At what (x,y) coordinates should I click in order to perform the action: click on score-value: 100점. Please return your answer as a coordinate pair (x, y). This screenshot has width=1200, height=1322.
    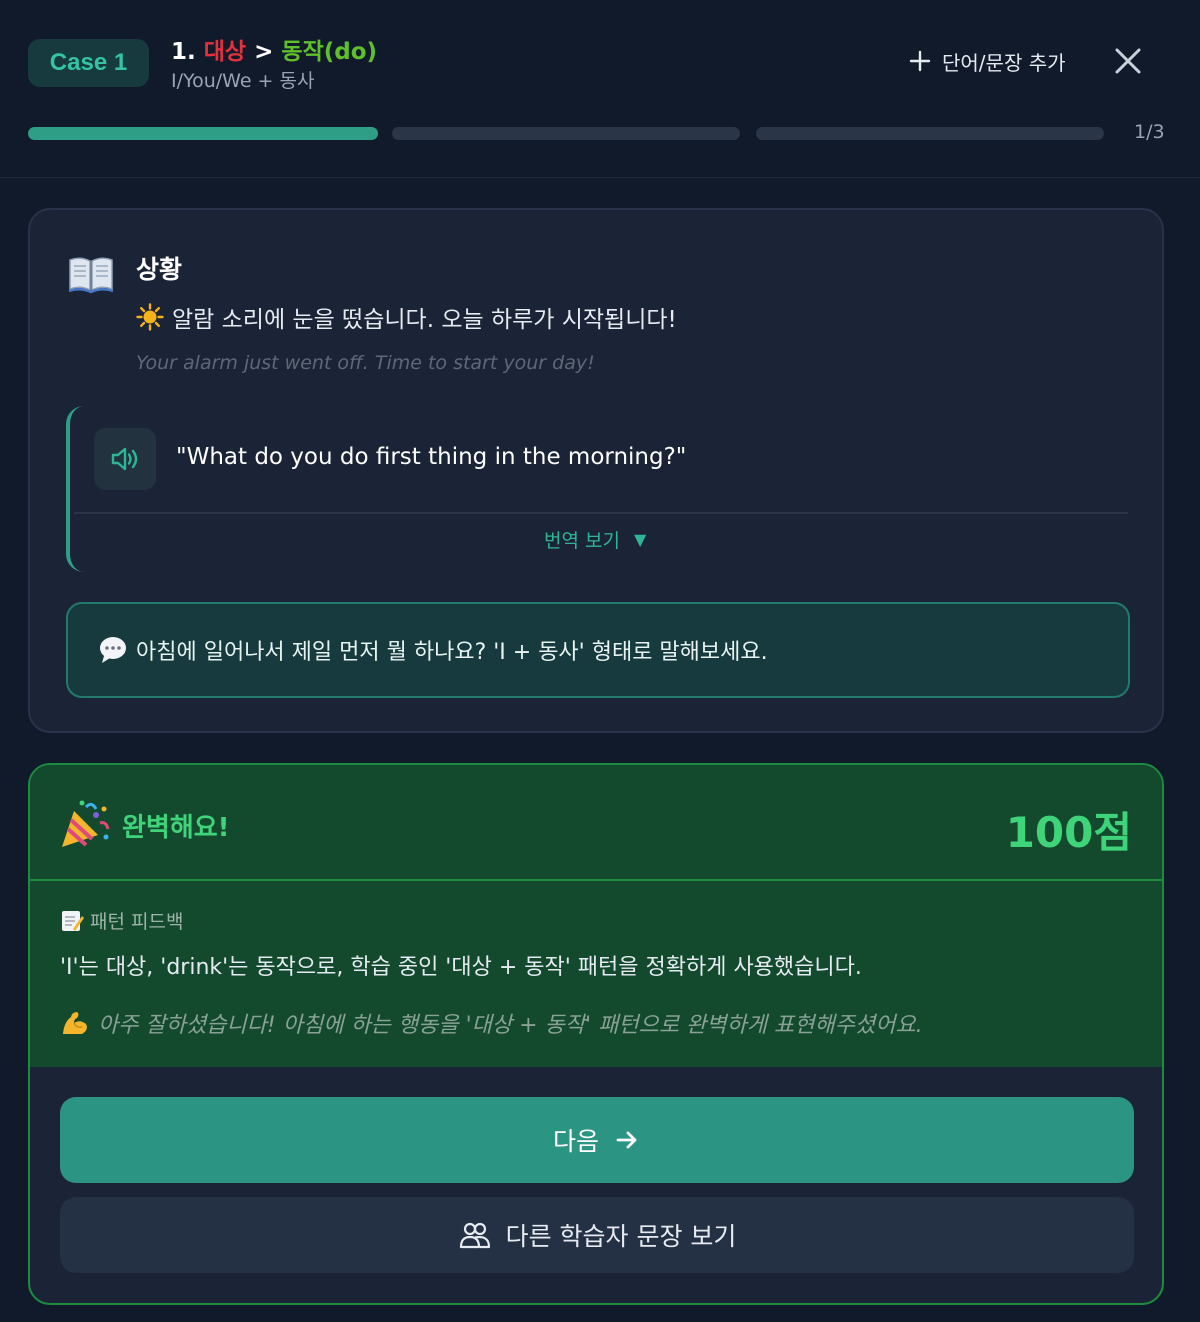
    Looking at the image, I should click on (1068, 832).